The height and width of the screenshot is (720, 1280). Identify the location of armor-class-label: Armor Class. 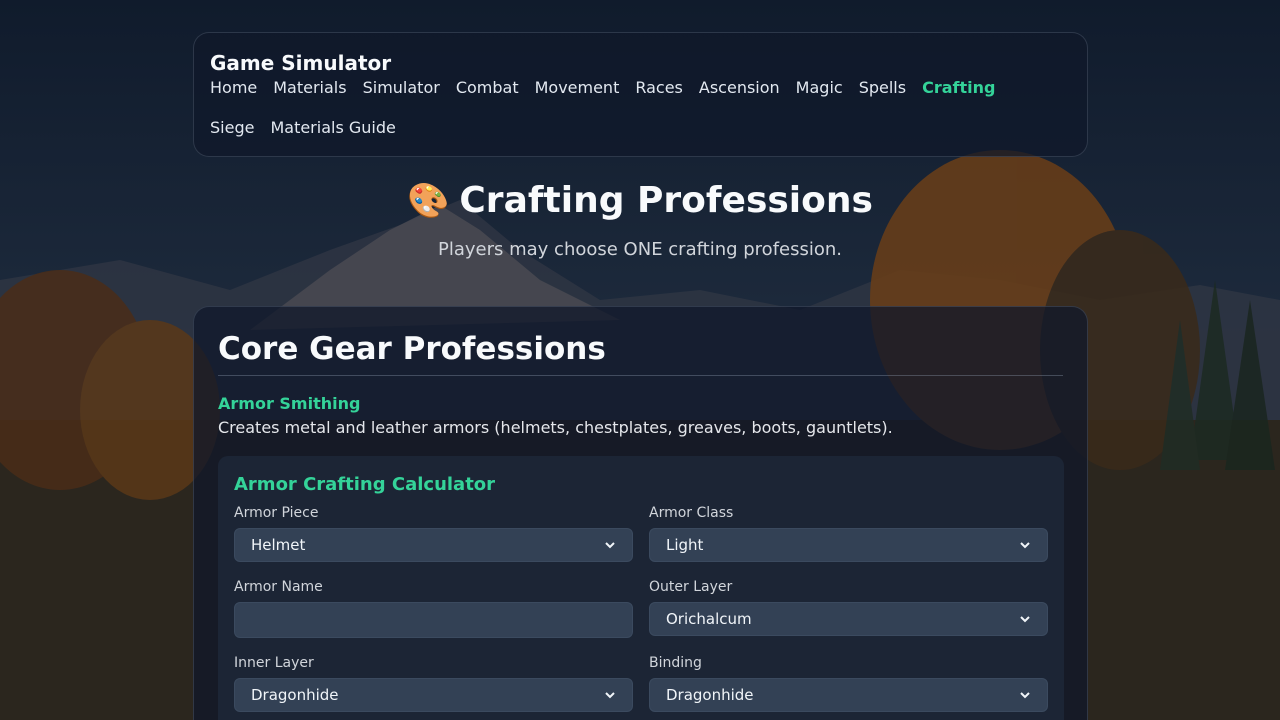
(691, 513).